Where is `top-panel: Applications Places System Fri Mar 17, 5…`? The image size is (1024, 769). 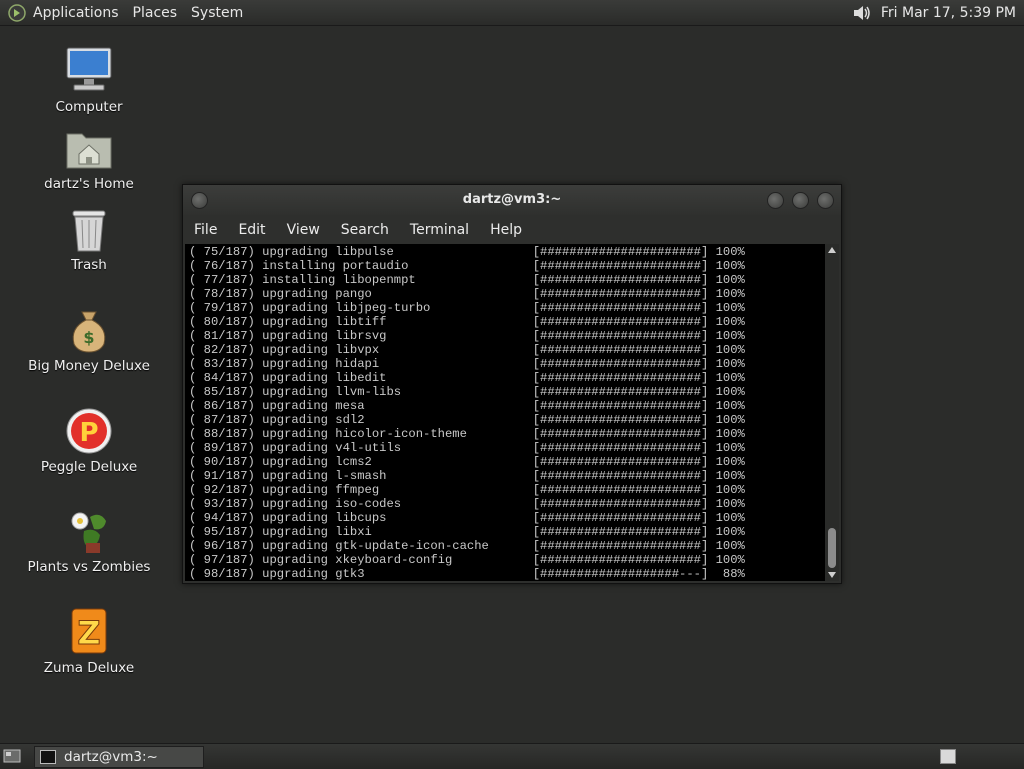
top-panel: Applications Places System Fri Mar 17, 5… is located at coordinates (512, 13).